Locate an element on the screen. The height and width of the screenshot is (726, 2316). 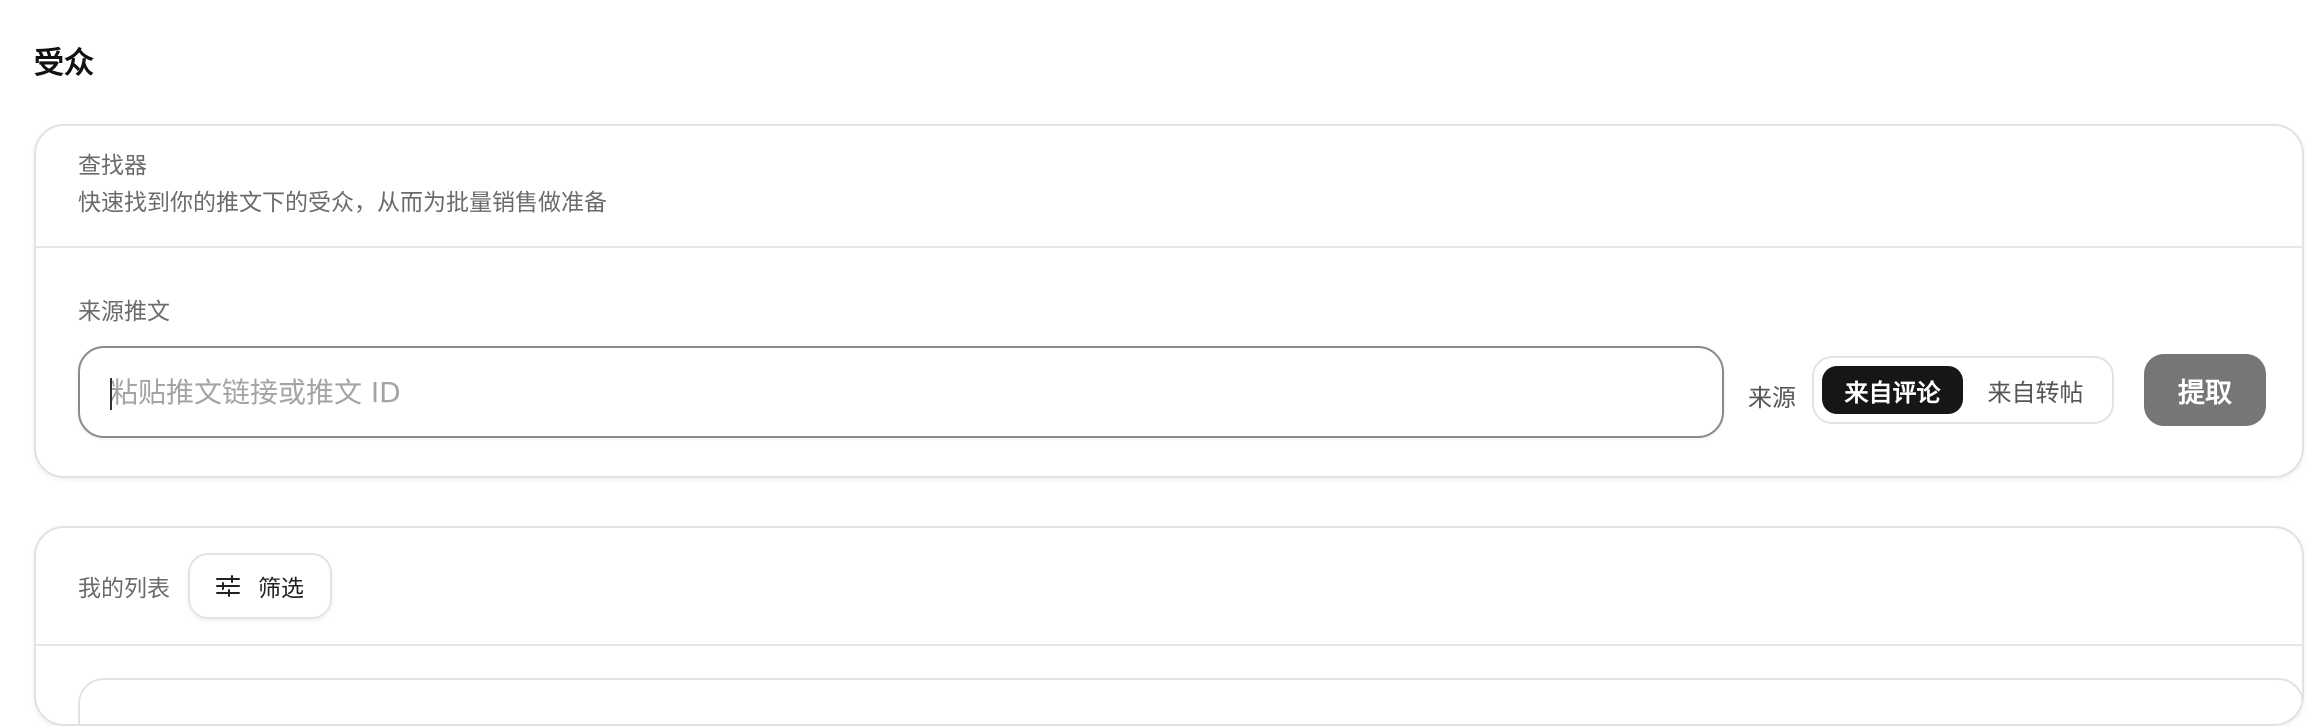
list-content-panel is located at coordinates (1190, 701).